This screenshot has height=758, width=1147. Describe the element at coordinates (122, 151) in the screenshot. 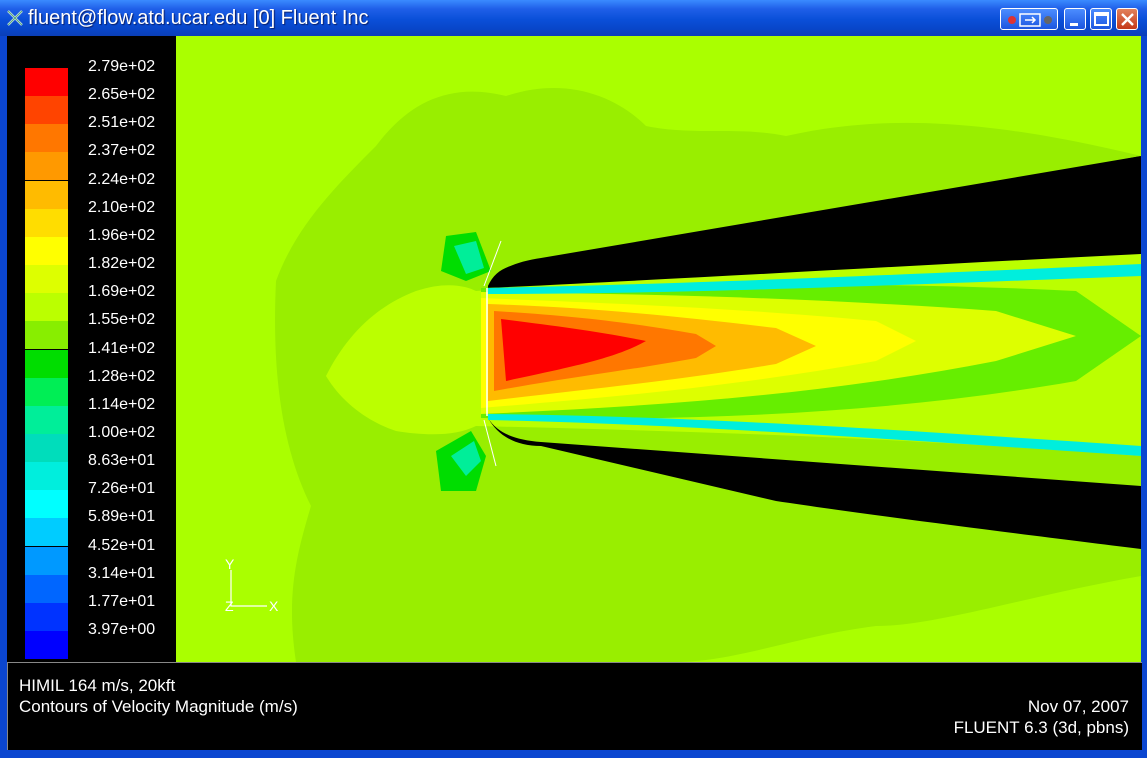

I see `legend-label: 2.37e+02` at that location.